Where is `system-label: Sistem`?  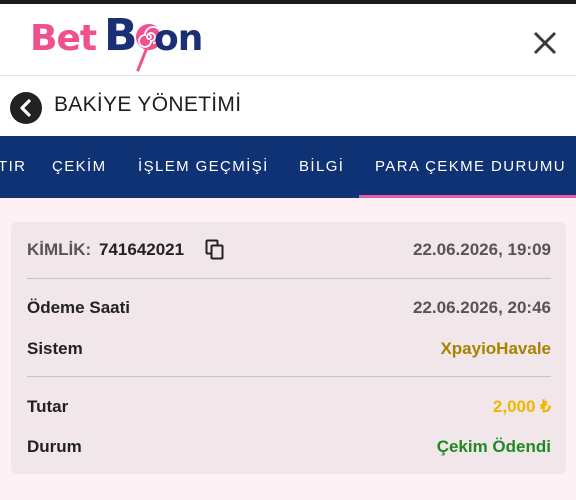 system-label: Sistem is located at coordinates (55, 348).